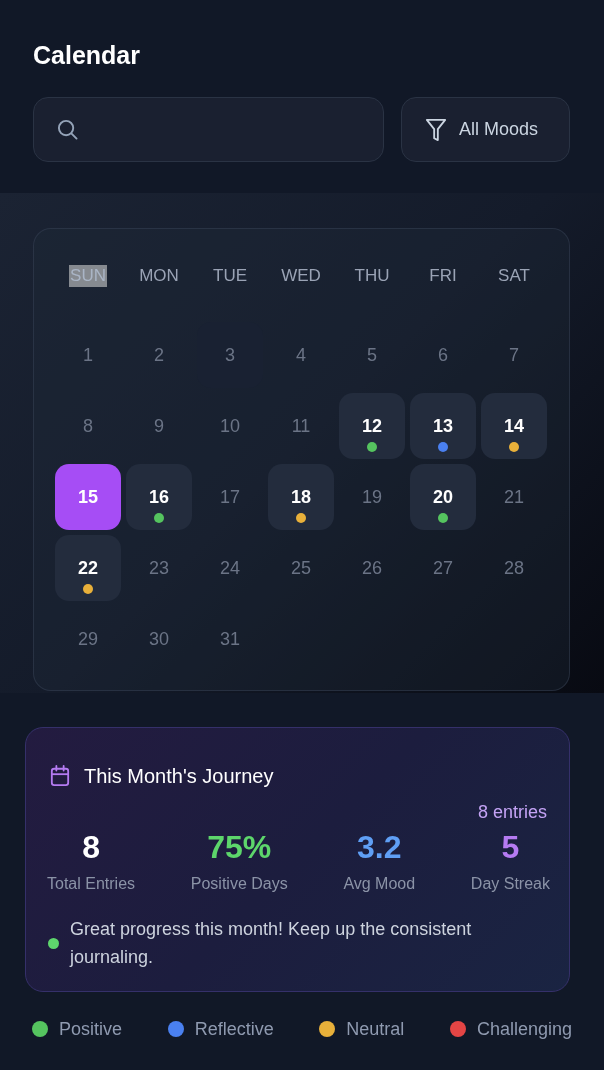 Image resolution: width=604 pixels, height=1070 pixels. What do you see at coordinates (239, 847) in the screenshot?
I see `stat-value: 75%` at bounding box center [239, 847].